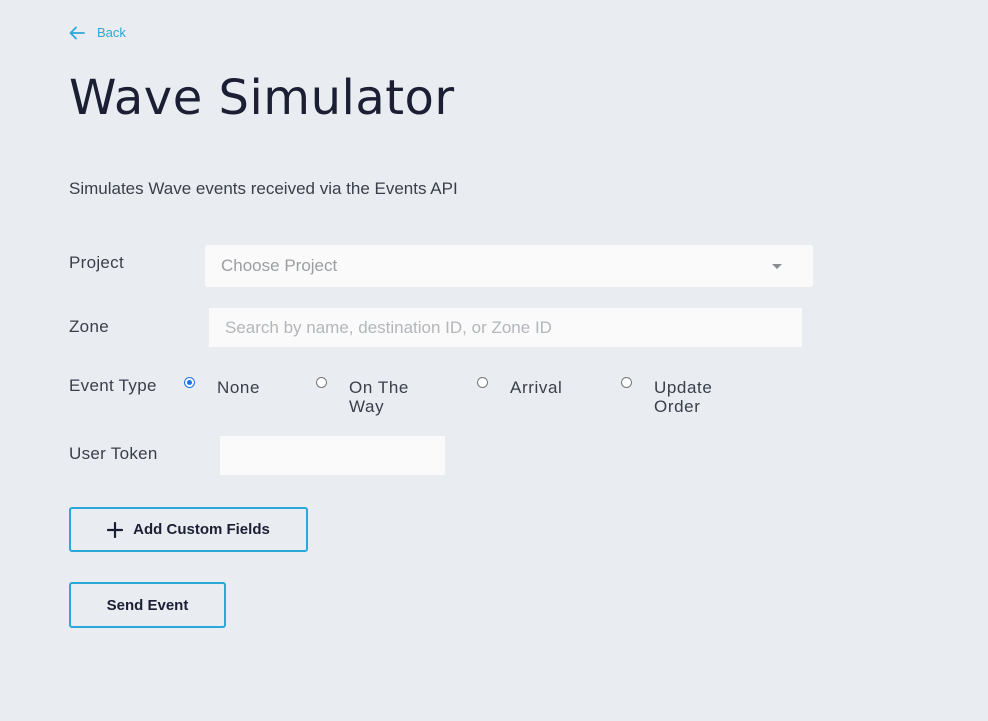 Image resolution: width=988 pixels, height=721 pixels. What do you see at coordinates (97, 262) in the screenshot?
I see `project-label: Project` at bounding box center [97, 262].